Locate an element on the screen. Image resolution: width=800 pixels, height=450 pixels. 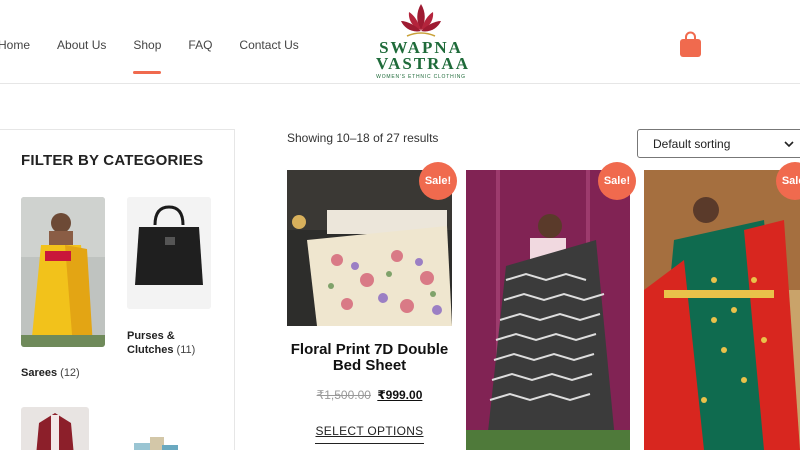
category-third-image is located at coordinates (55, 428).